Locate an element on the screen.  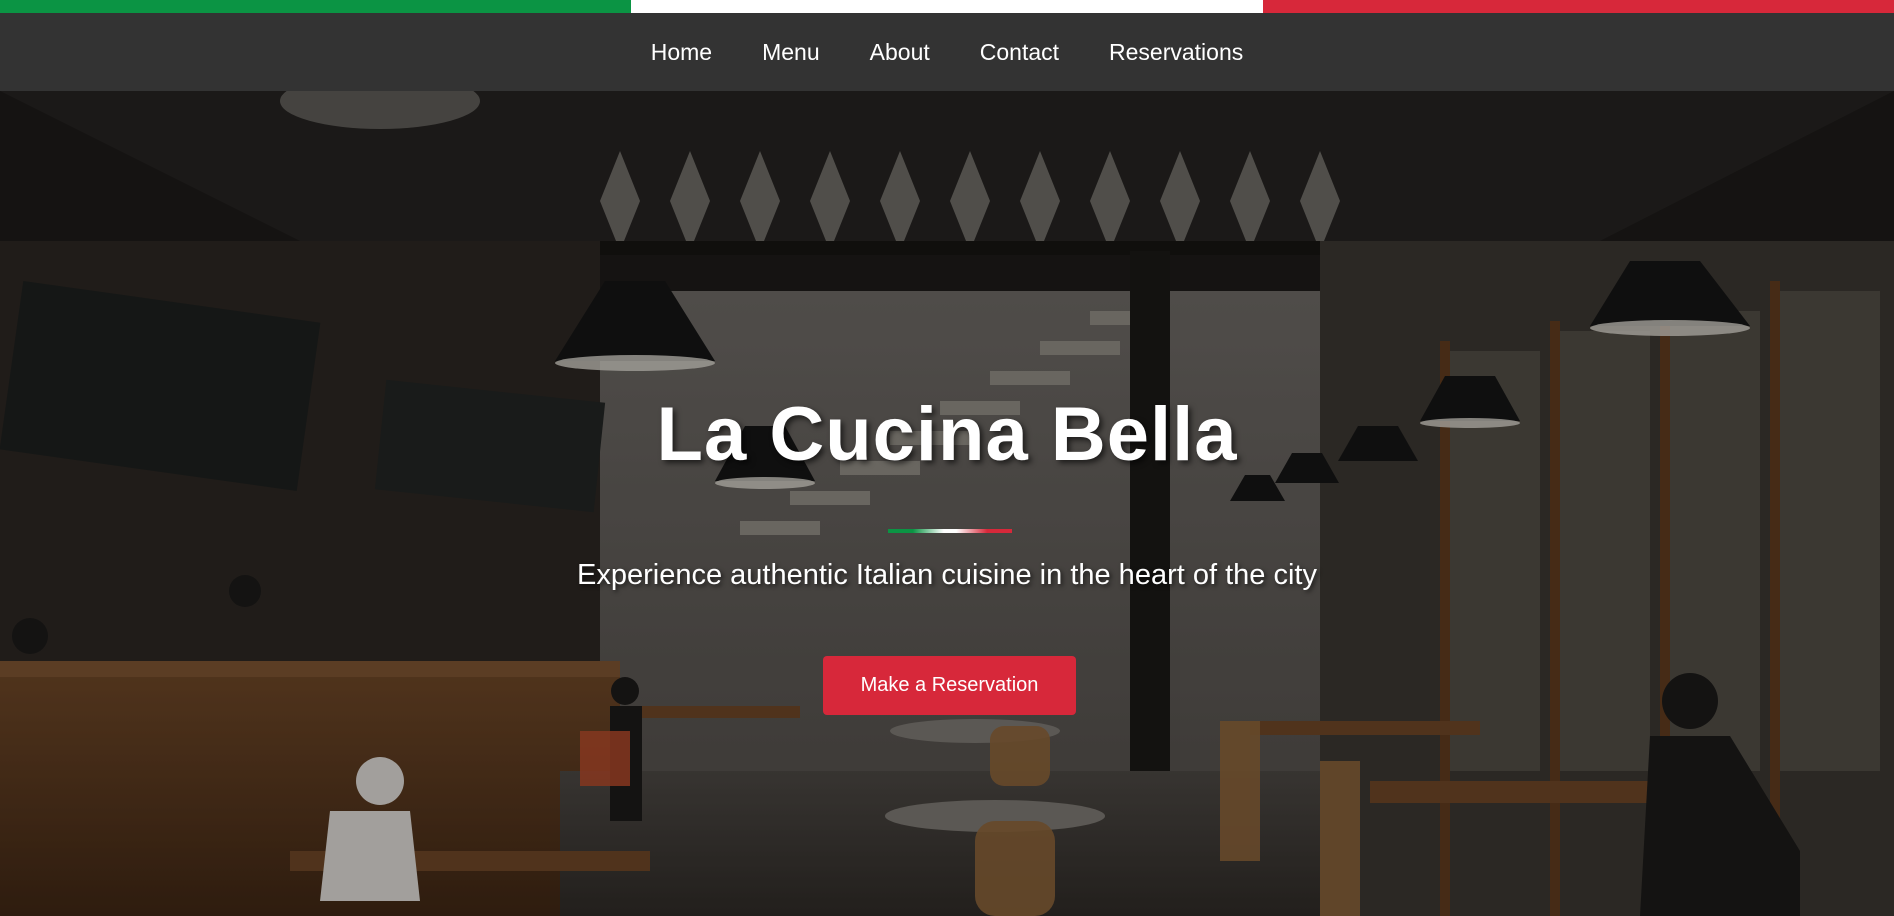
title-divider is located at coordinates (950, 531).